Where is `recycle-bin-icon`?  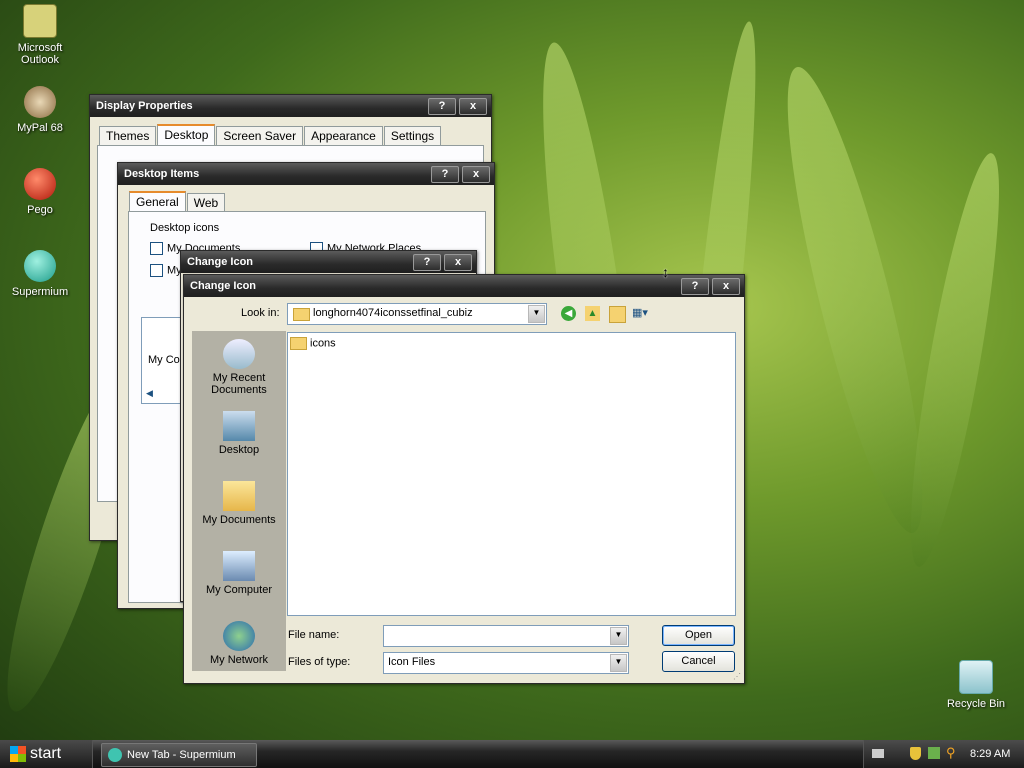
recycle-bin-icon is located at coordinates (976, 677).